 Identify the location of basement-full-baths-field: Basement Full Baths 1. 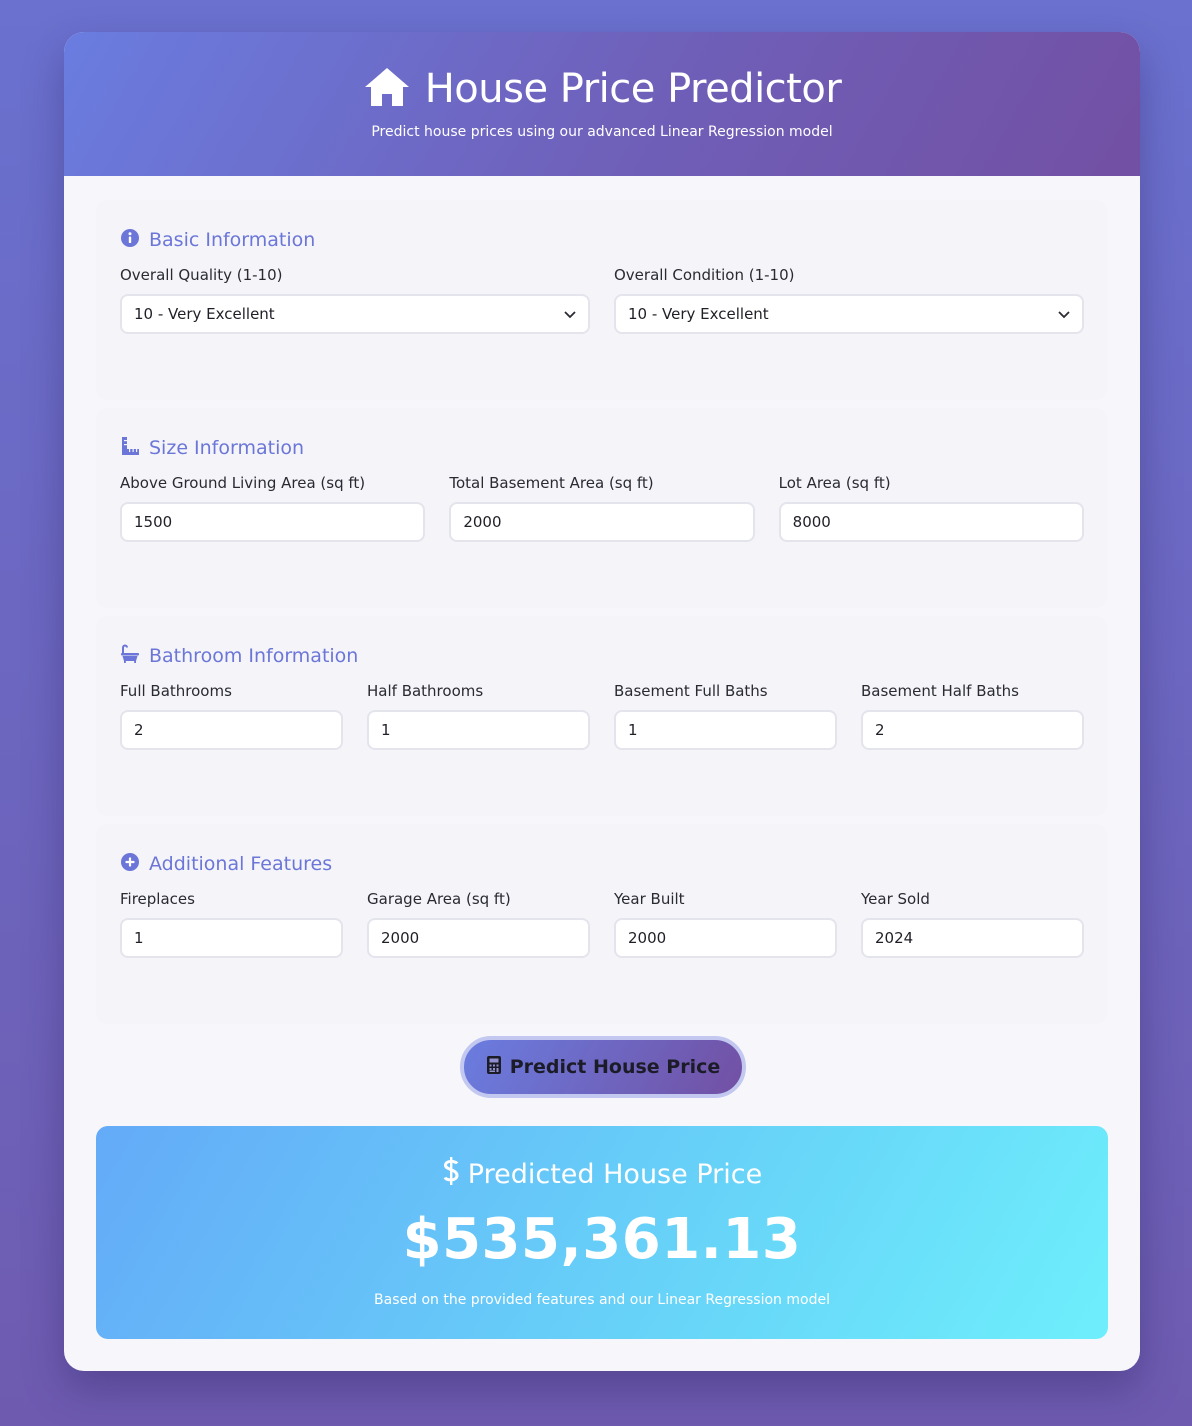
(725, 716).